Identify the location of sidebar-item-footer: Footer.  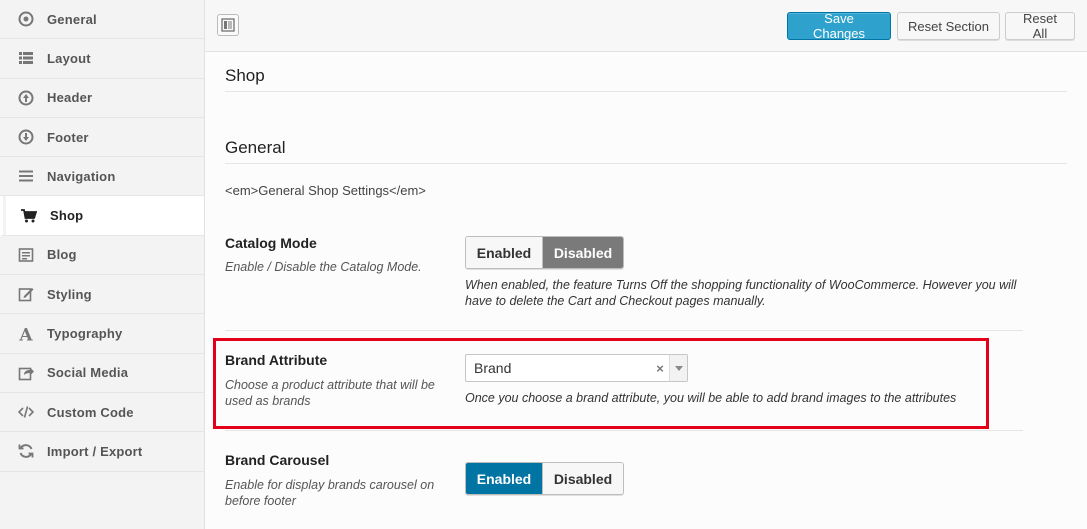
(102, 138).